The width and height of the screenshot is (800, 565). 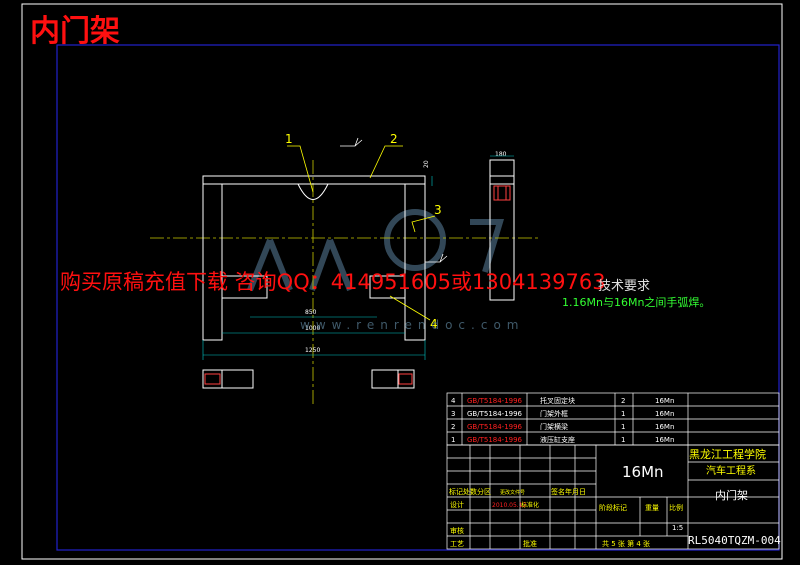 I want to click on bom-row-name: 液压缸支座, so click(x=557, y=439).